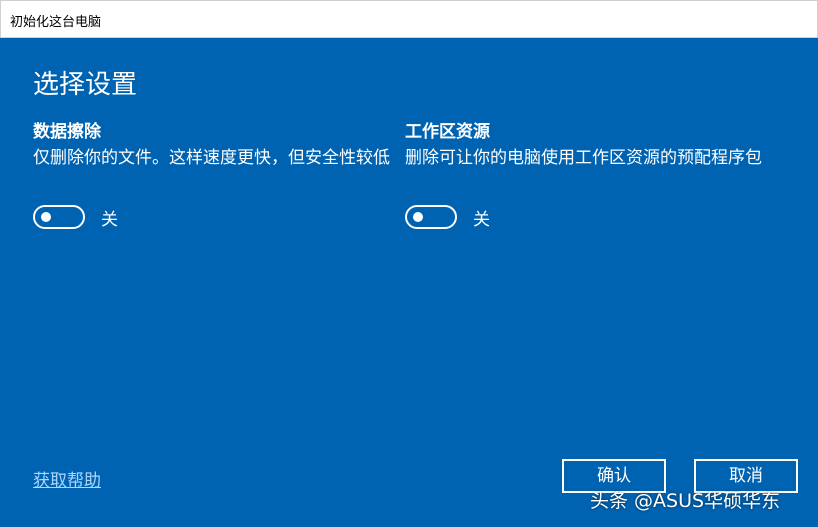 The height and width of the screenshot is (527, 818). What do you see at coordinates (56, 22) in the screenshot?
I see `window-title: 初始化这台电脑` at bounding box center [56, 22].